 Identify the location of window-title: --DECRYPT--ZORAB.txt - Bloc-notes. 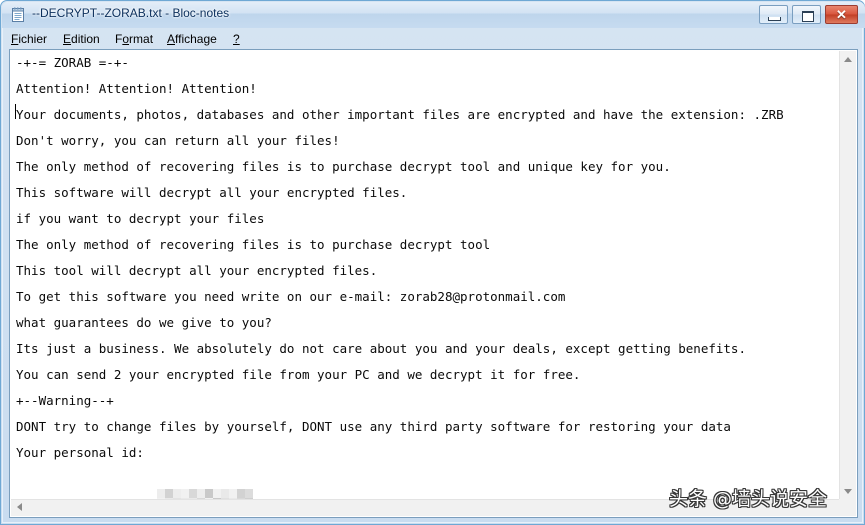
(131, 13).